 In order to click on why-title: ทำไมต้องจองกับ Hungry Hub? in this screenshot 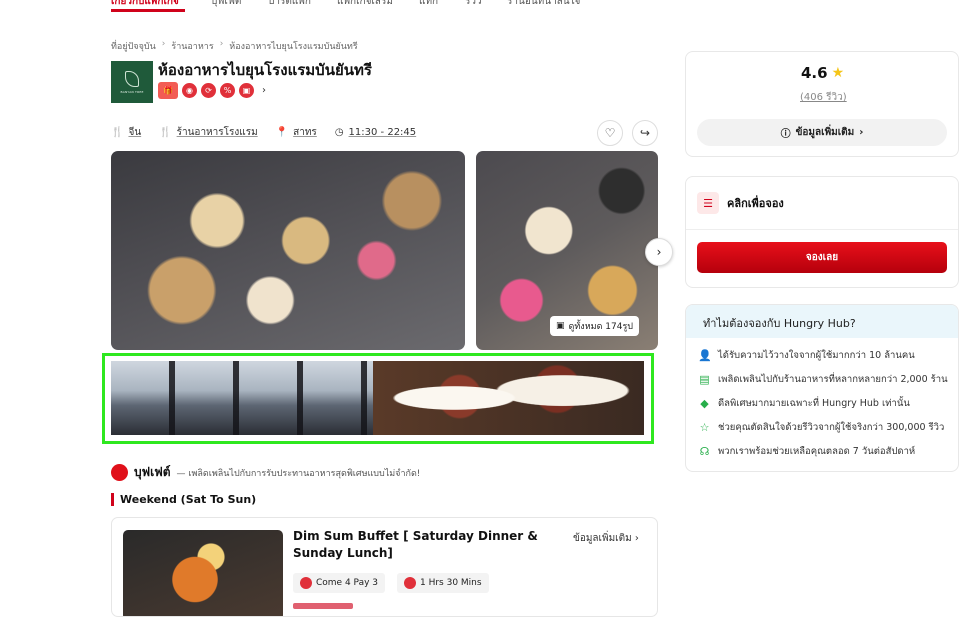, I will do `click(822, 321)`.